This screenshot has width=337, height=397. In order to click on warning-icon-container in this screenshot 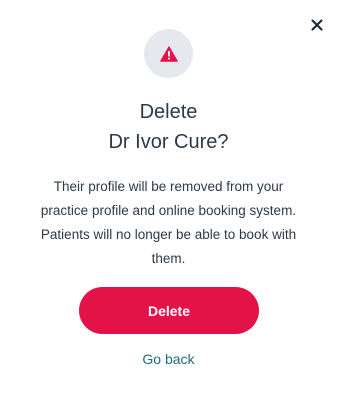, I will do `click(168, 53)`.